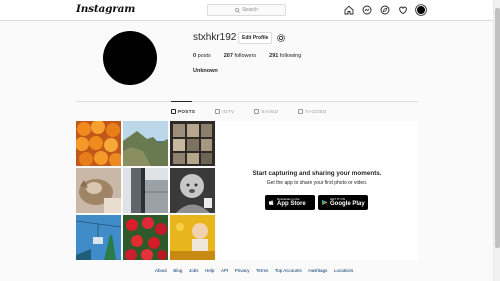 This screenshot has height=281, width=500. Describe the element at coordinates (218, 111) in the screenshot. I see `igtv-icon` at that location.